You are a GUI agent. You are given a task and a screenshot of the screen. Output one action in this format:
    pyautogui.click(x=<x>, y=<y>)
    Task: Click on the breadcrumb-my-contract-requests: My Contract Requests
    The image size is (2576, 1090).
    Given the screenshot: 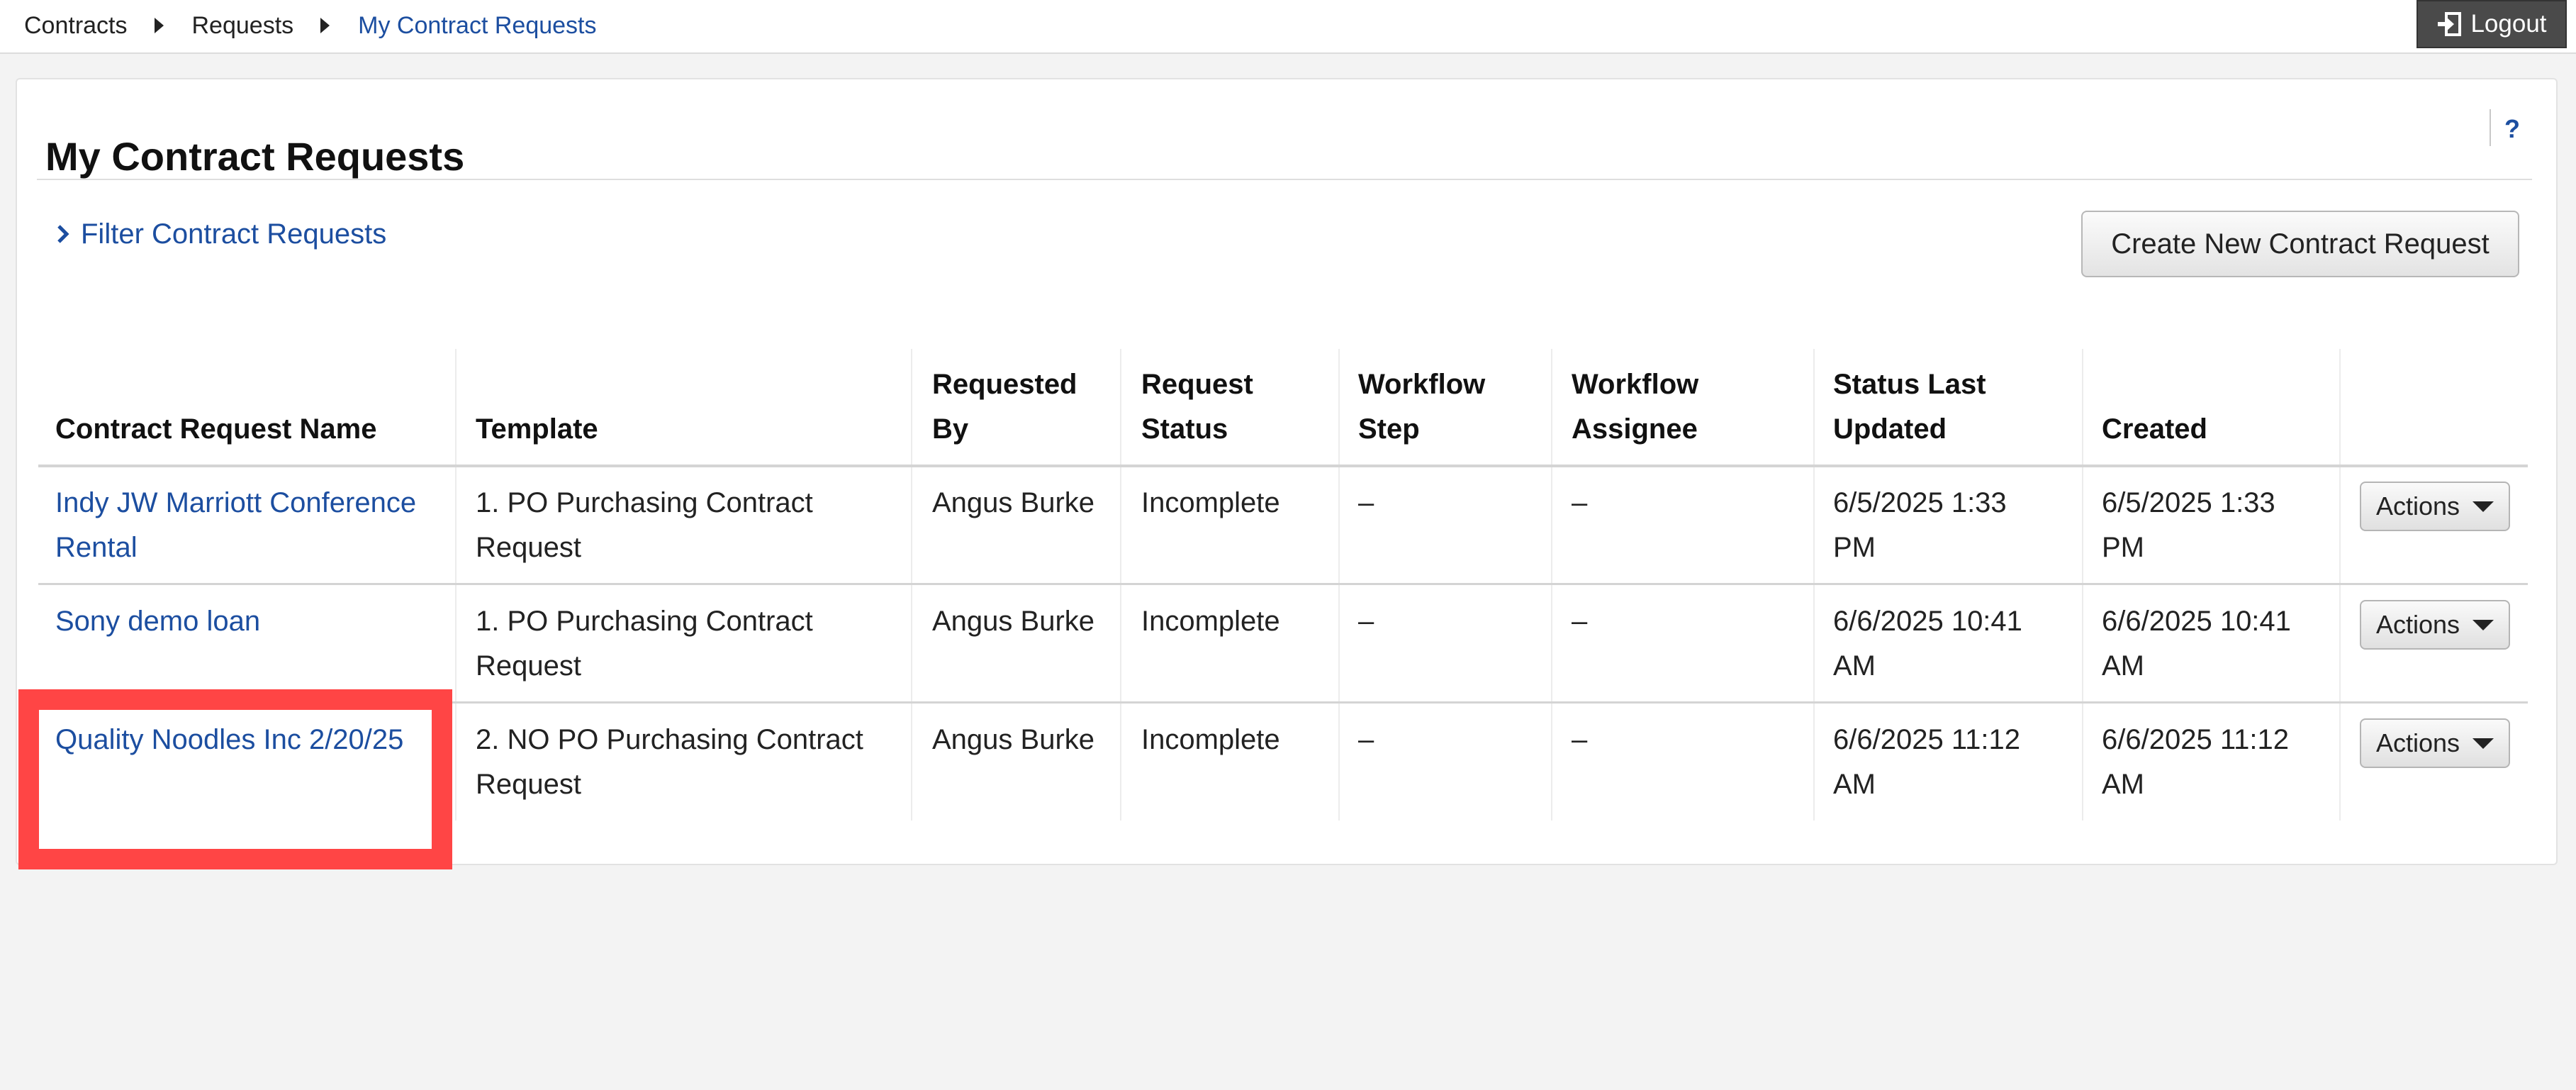 What is the action you would take?
    pyautogui.click(x=477, y=26)
    